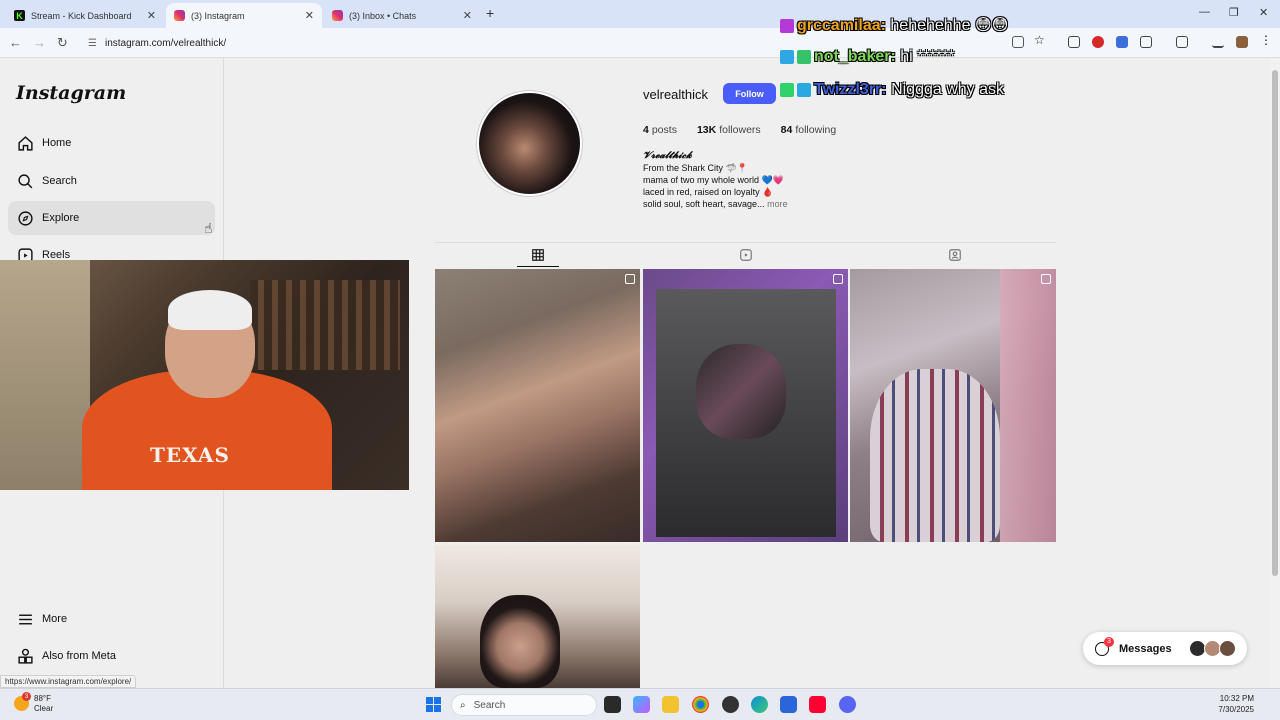  What do you see at coordinates (847, 704) in the screenshot?
I see `discord-icon` at bounding box center [847, 704].